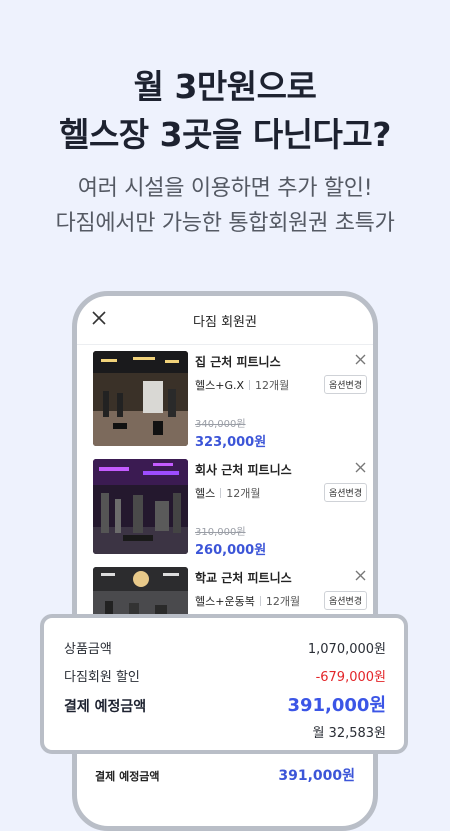  Describe the element at coordinates (350, 677) in the screenshot. I see `member-discount-value: -679,000원` at that location.